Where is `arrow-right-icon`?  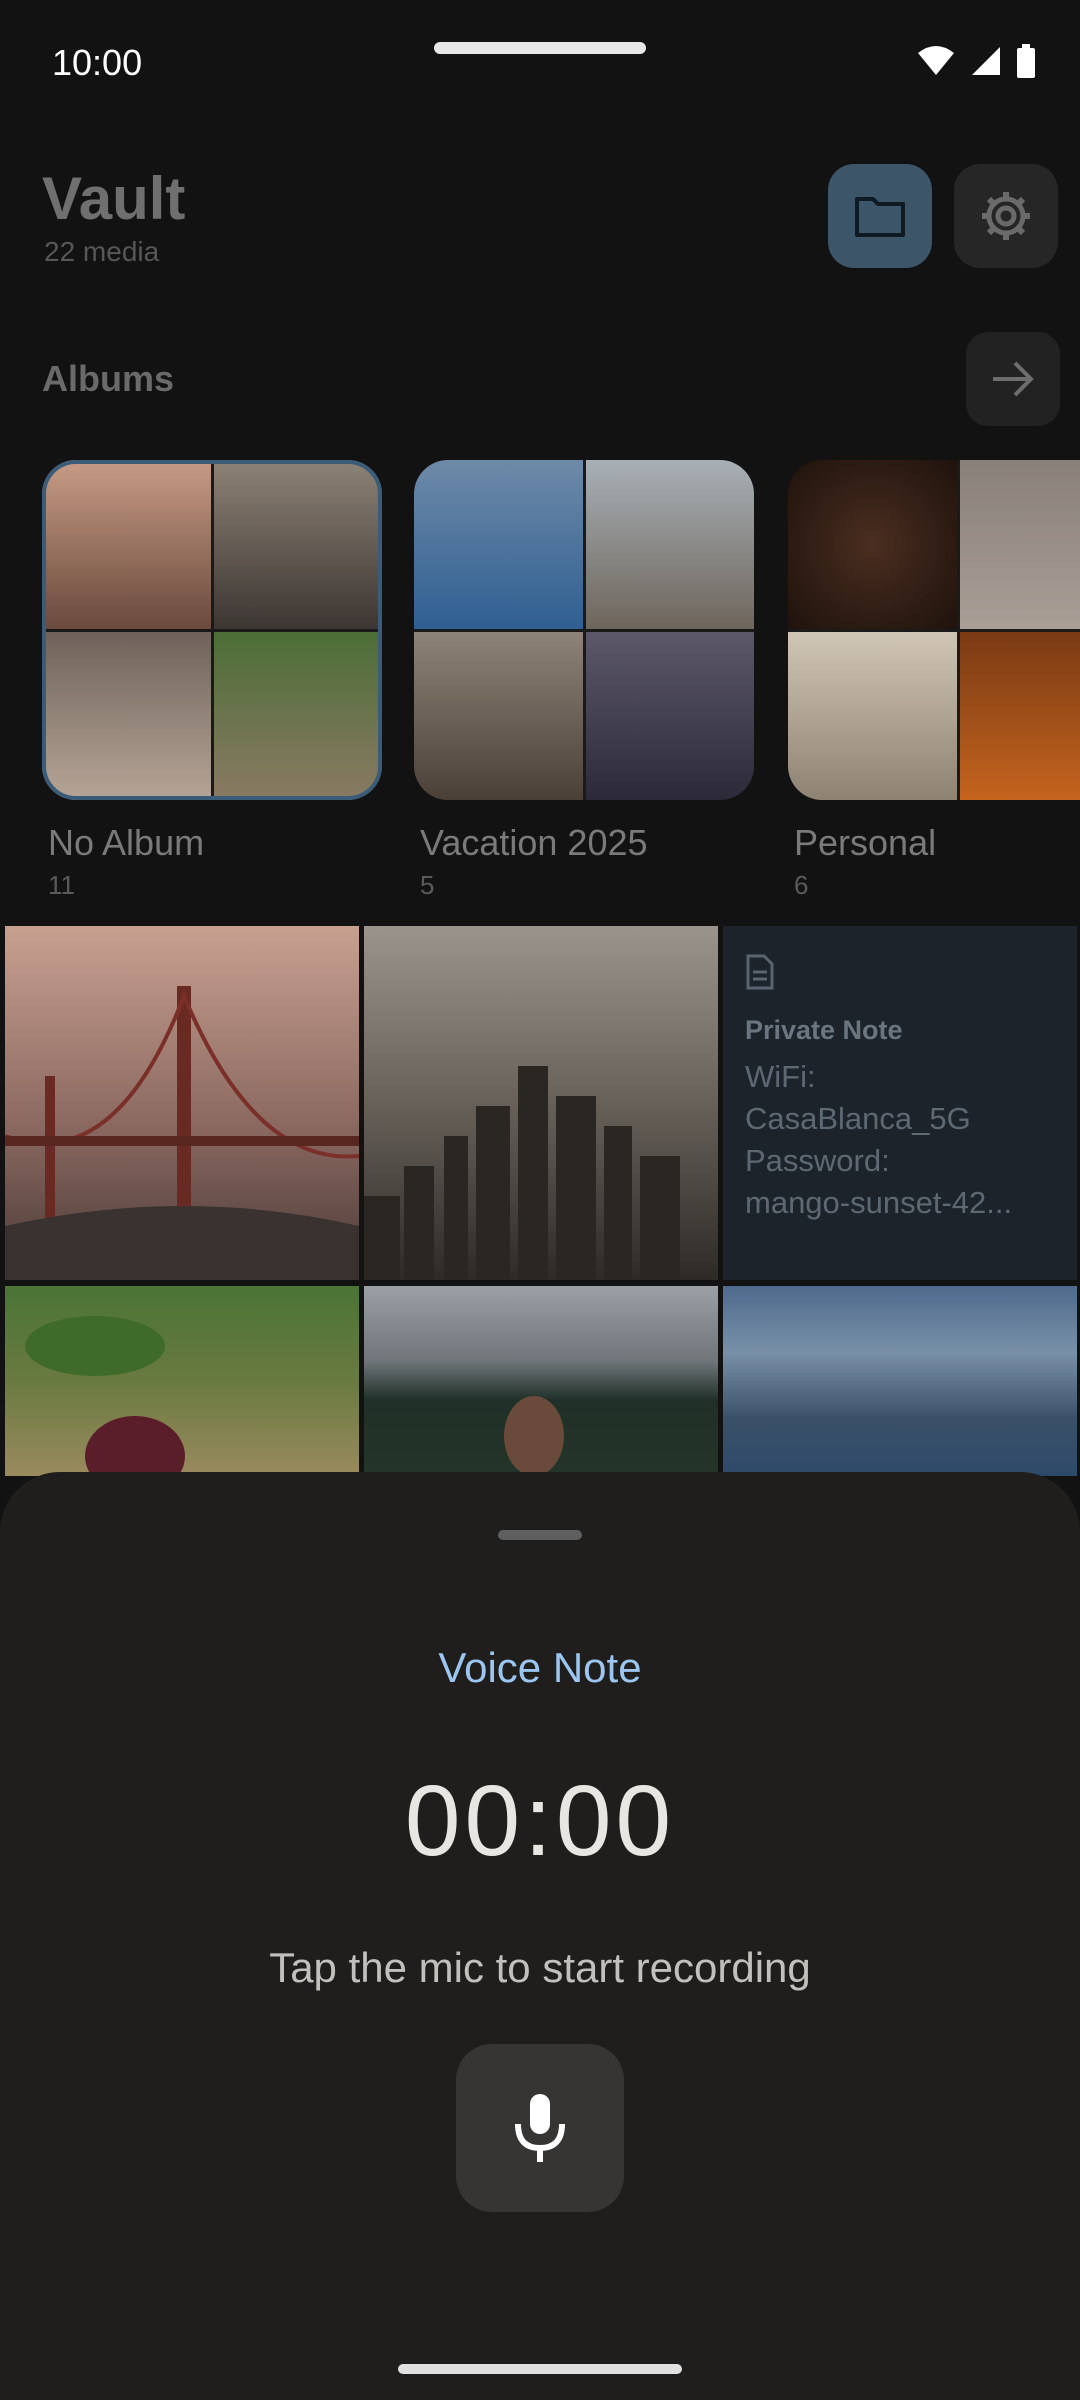 arrow-right-icon is located at coordinates (1013, 379).